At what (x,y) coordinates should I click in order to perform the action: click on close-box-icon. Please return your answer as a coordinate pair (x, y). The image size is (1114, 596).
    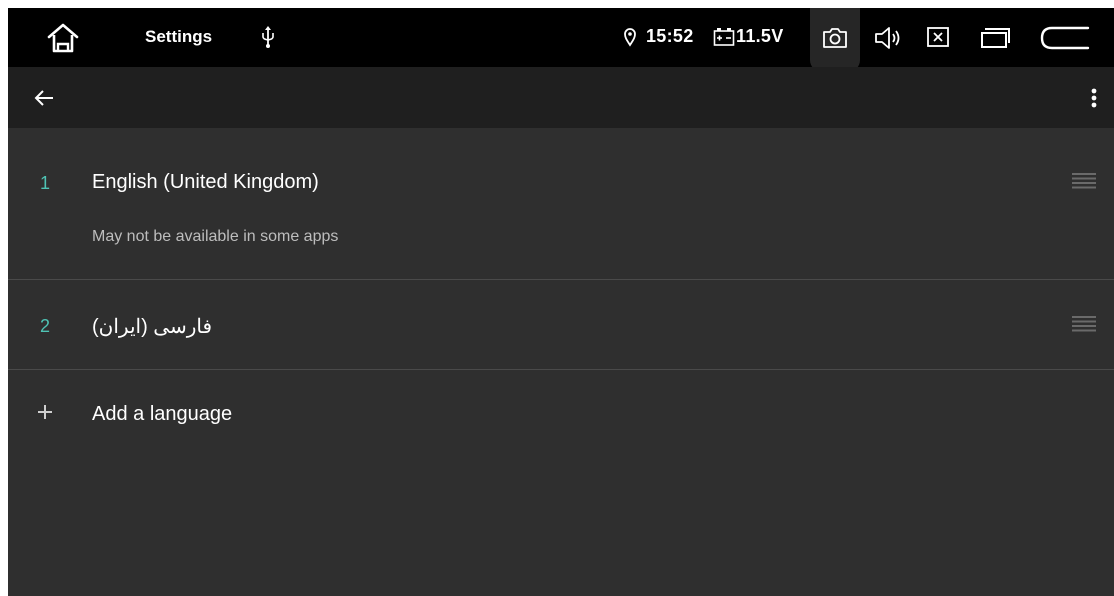
    Looking at the image, I should click on (938, 37).